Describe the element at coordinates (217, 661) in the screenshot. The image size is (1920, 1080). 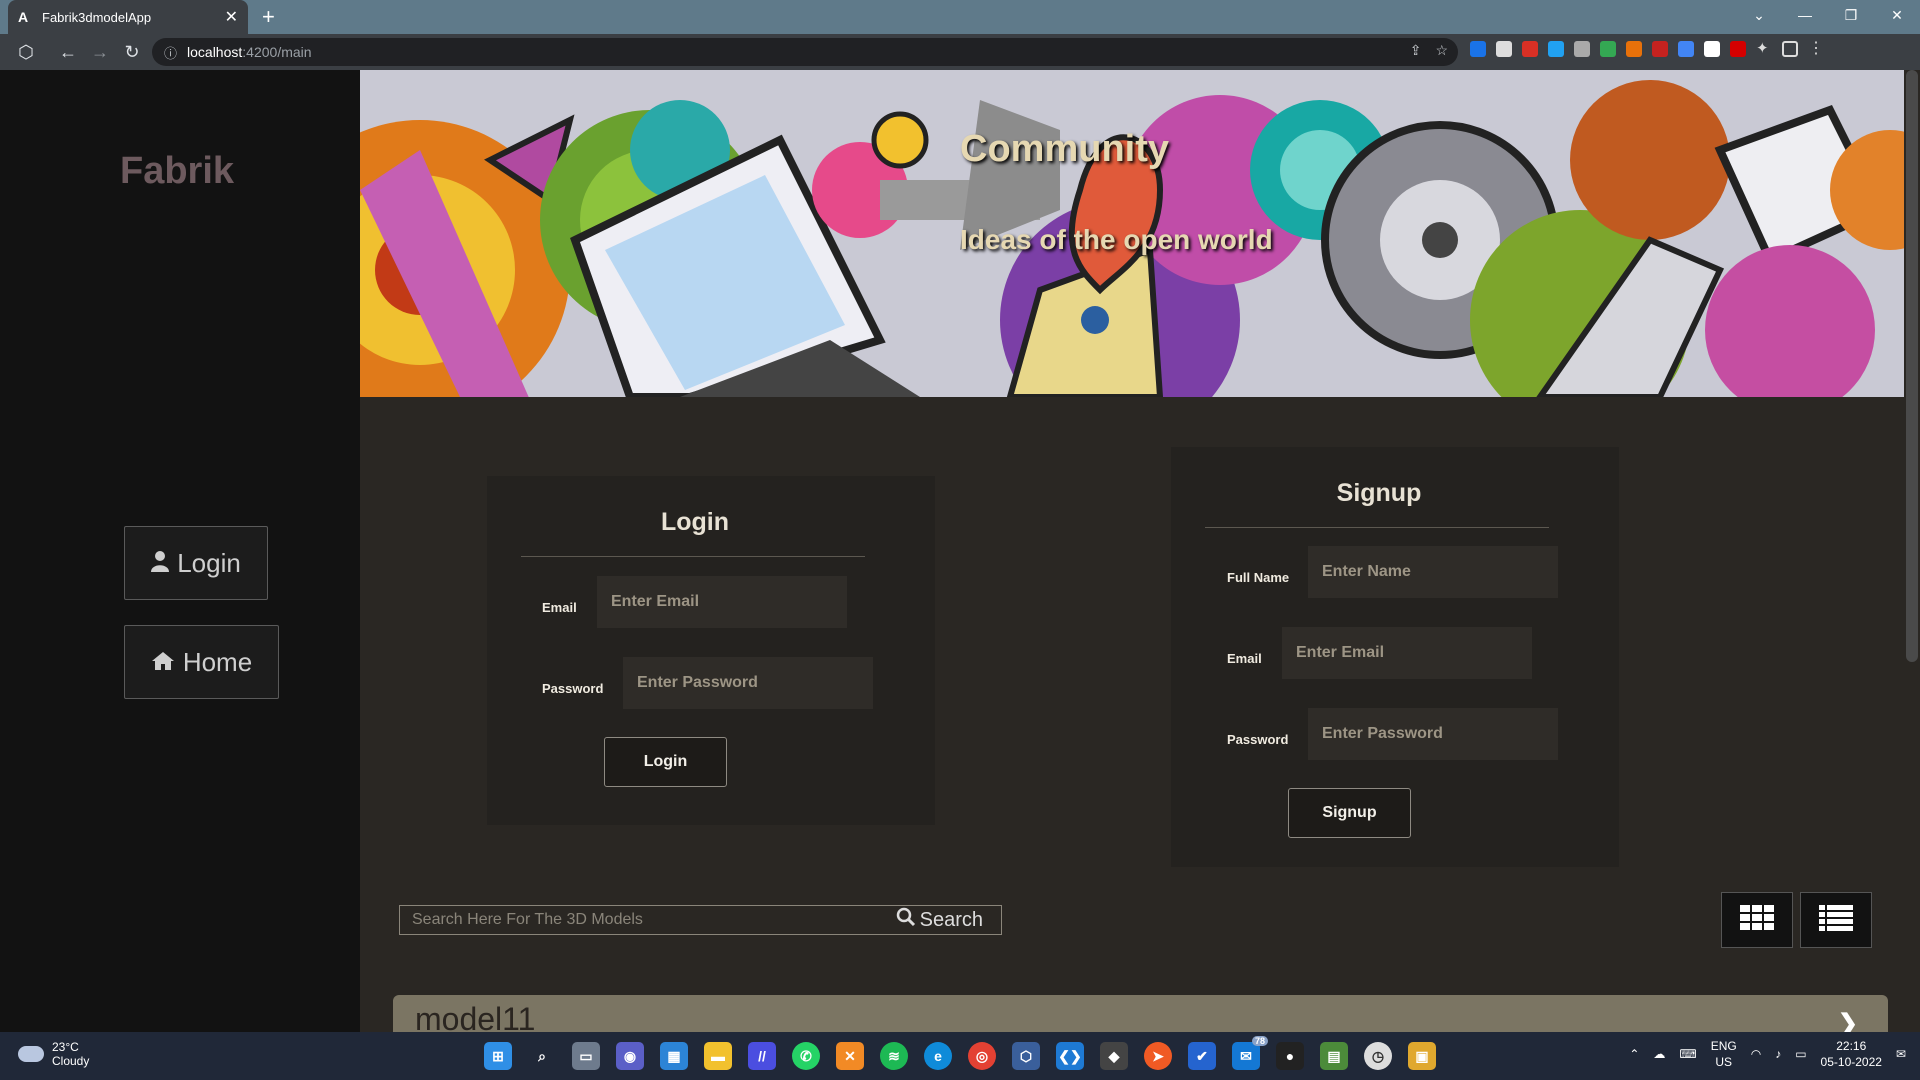
I see `sidebar-home-label: Home` at that location.